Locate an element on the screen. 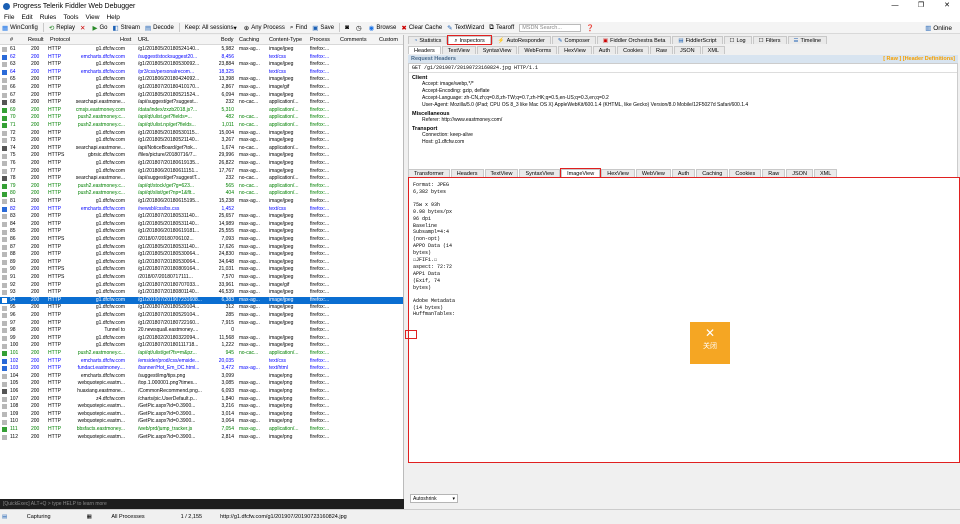 The image size is (960, 524). tab-inspectors: ⌕ Inspectors is located at coordinates (469, 40).